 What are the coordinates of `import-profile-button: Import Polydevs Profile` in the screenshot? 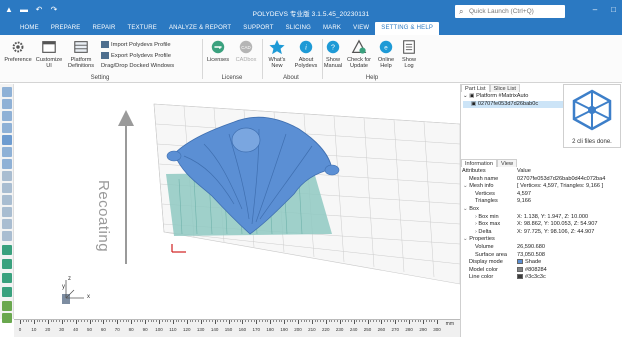 It's located at (136, 44).